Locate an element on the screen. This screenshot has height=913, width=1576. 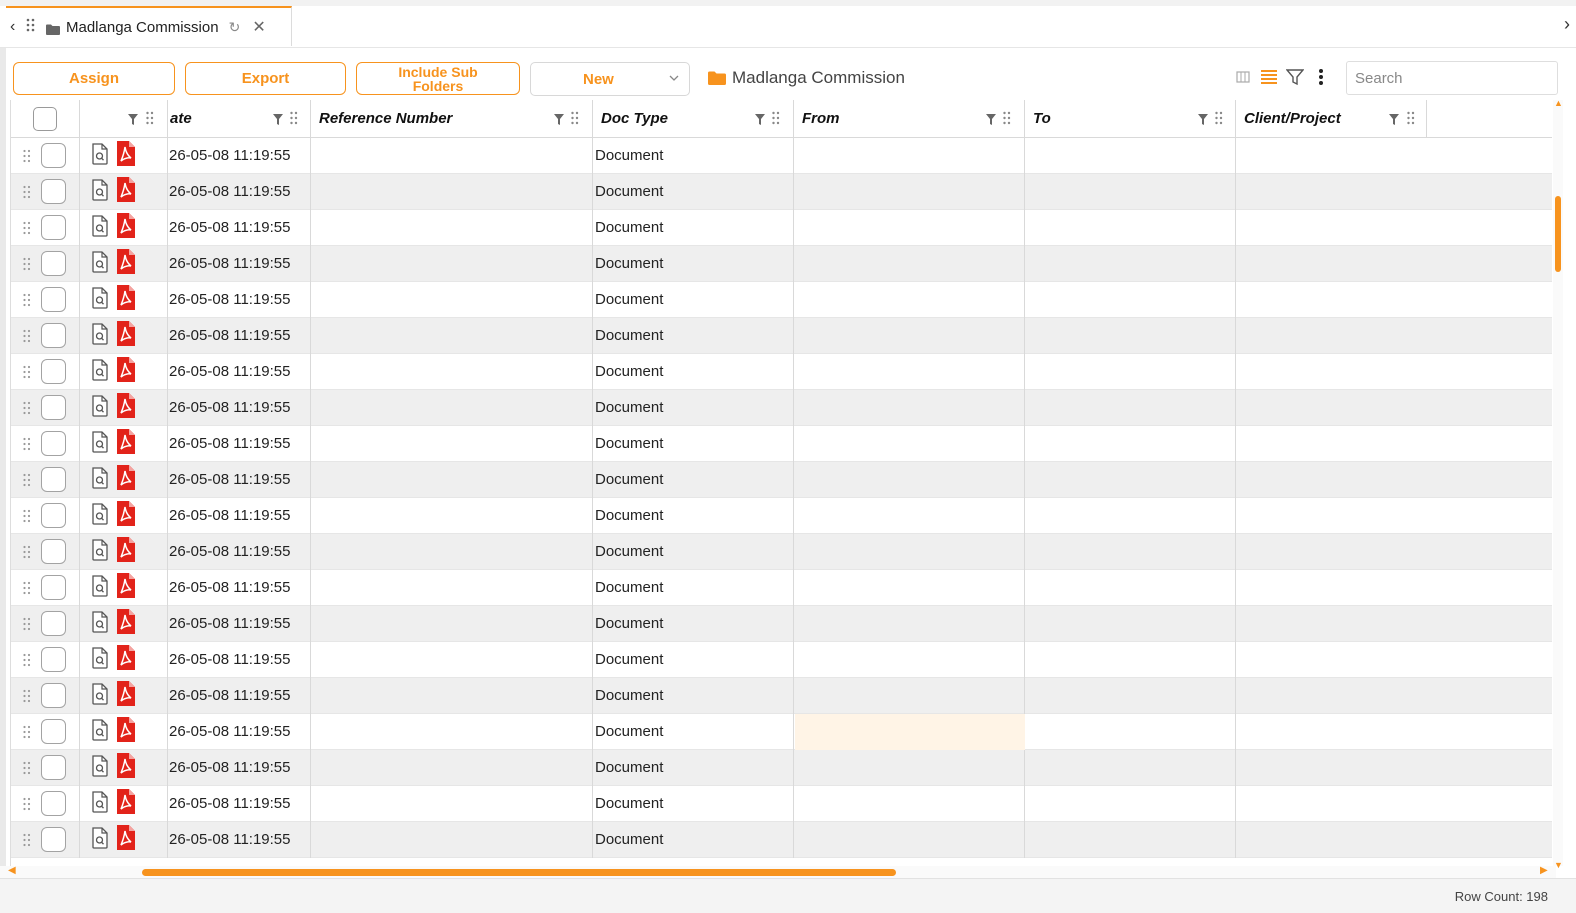
new-dropdown: New is located at coordinates (610, 79).